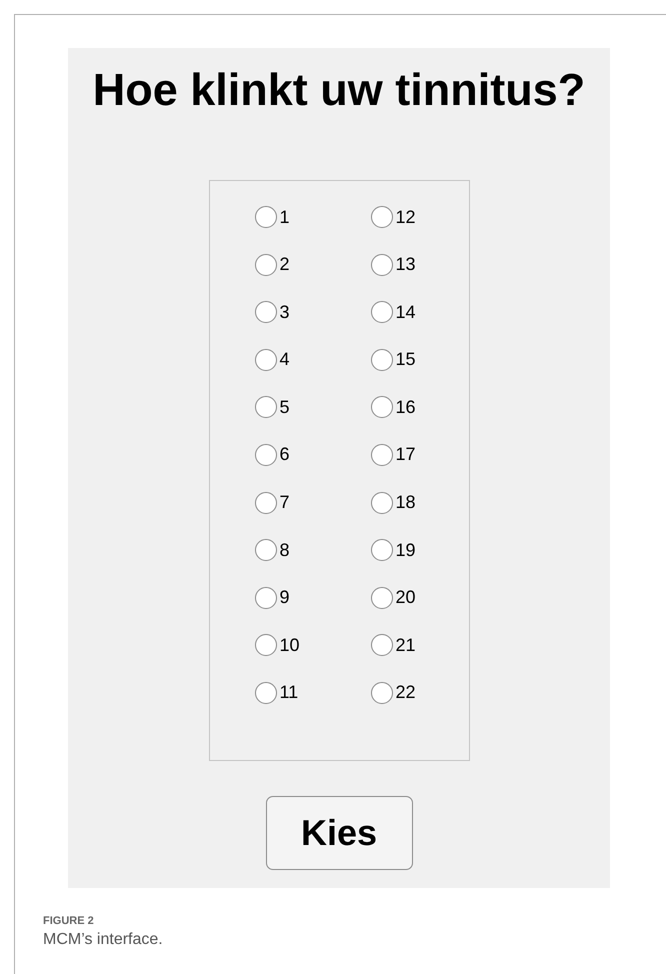 This screenshot has width=666, height=974. I want to click on option-label: 14, so click(406, 312).